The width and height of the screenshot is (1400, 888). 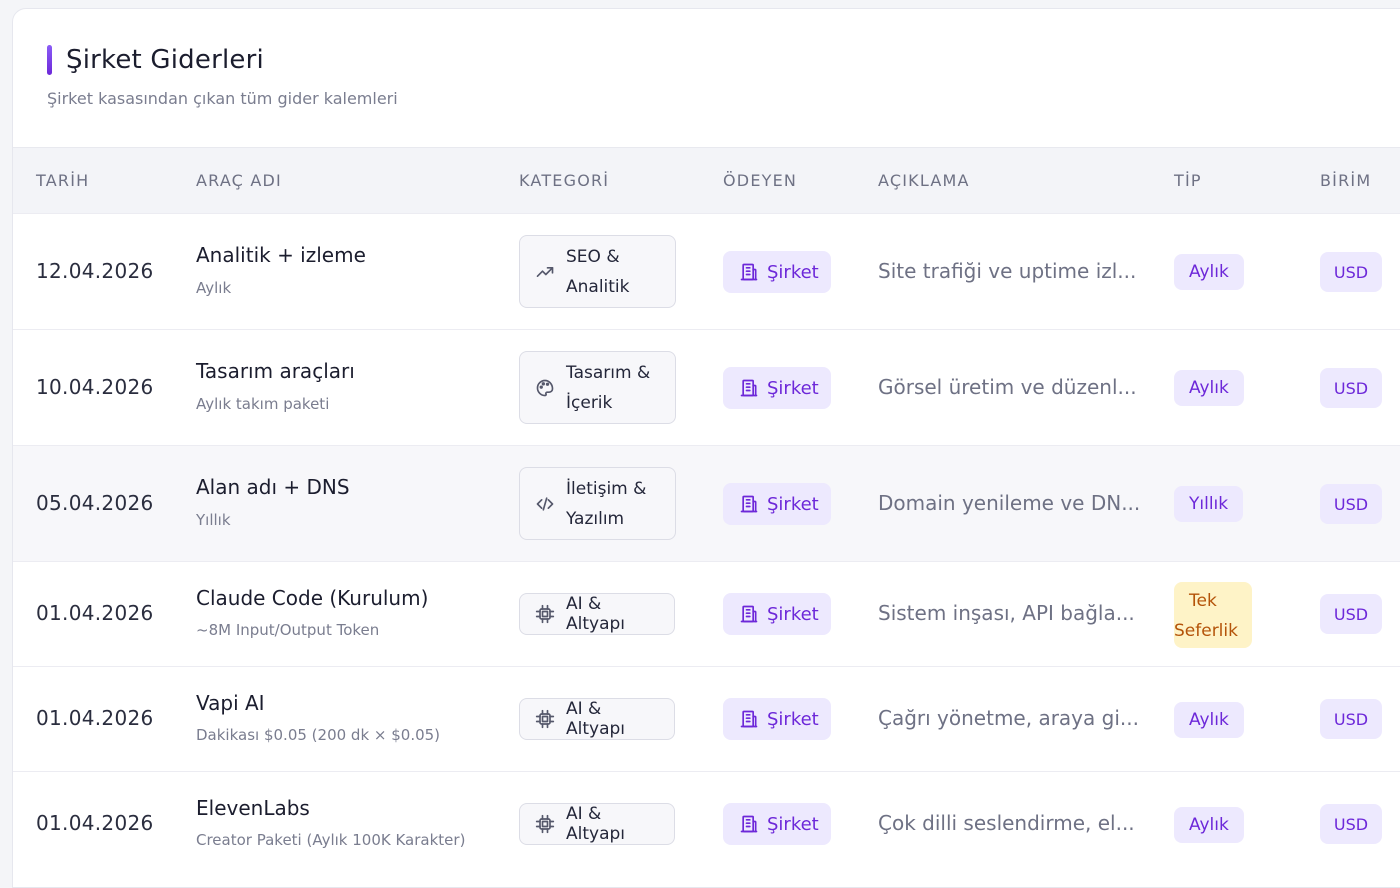 I want to click on tool-name: ElevenLabs, so click(x=253, y=808).